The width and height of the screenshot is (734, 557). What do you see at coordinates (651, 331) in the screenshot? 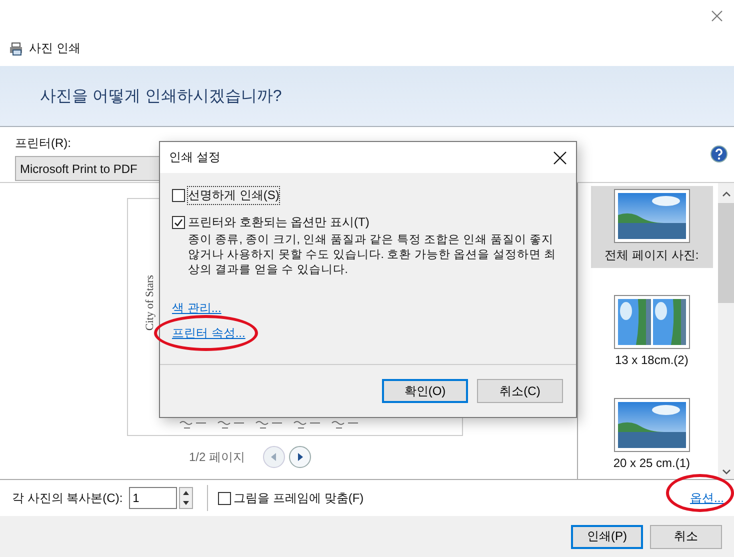
I see `layout-option: 13 x 18cm.(2)` at bounding box center [651, 331].